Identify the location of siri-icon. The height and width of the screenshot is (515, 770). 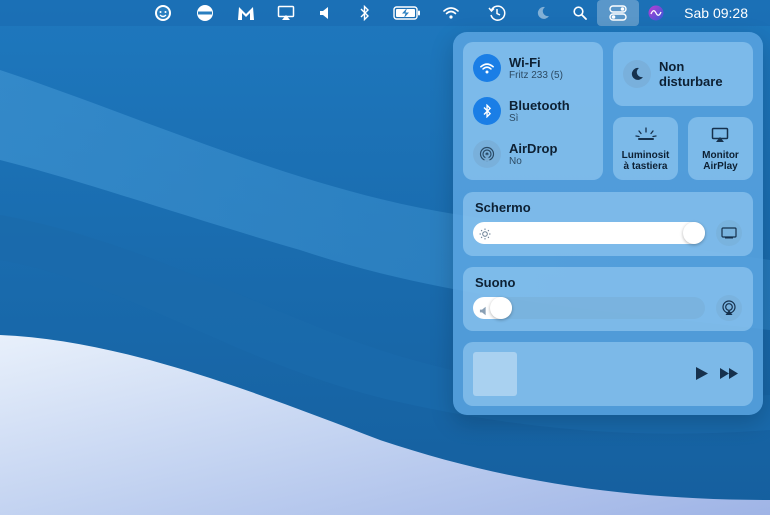
(656, 13).